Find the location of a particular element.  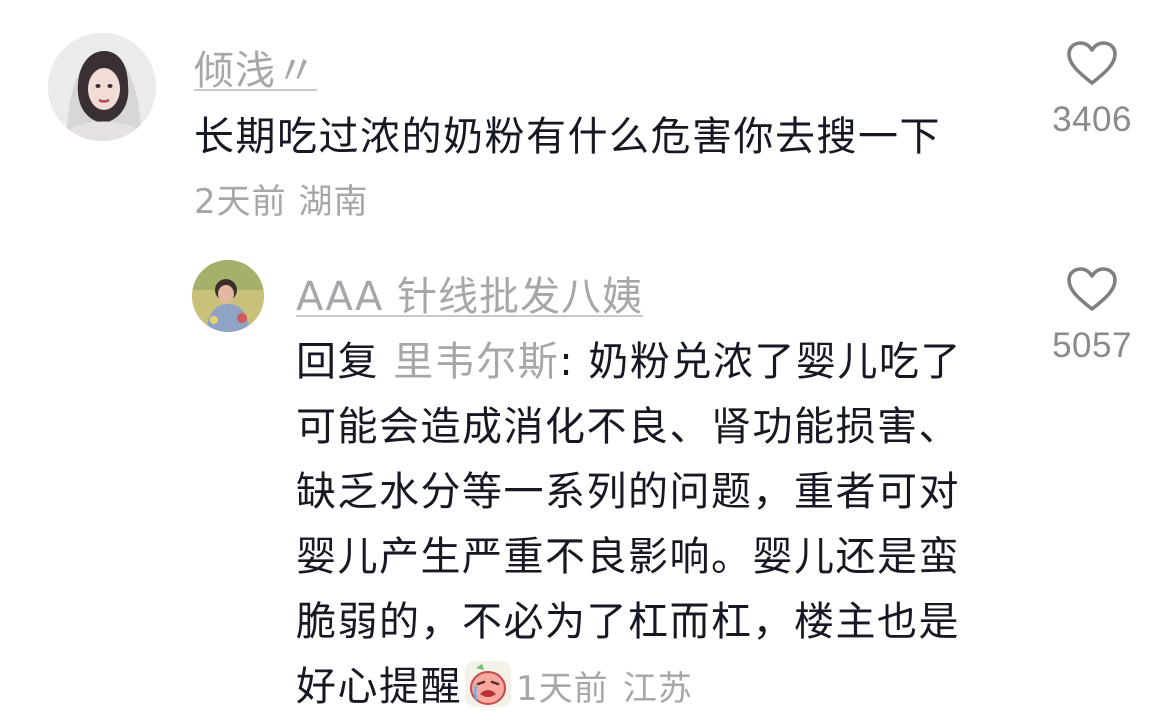

comment-meta: 2天前 湖南 is located at coordinates (281, 198).